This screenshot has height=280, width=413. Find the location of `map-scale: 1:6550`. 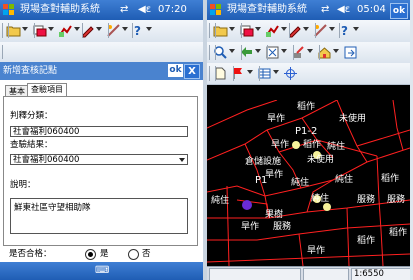

map-scale: 1:6550 is located at coordinates (380, 274).